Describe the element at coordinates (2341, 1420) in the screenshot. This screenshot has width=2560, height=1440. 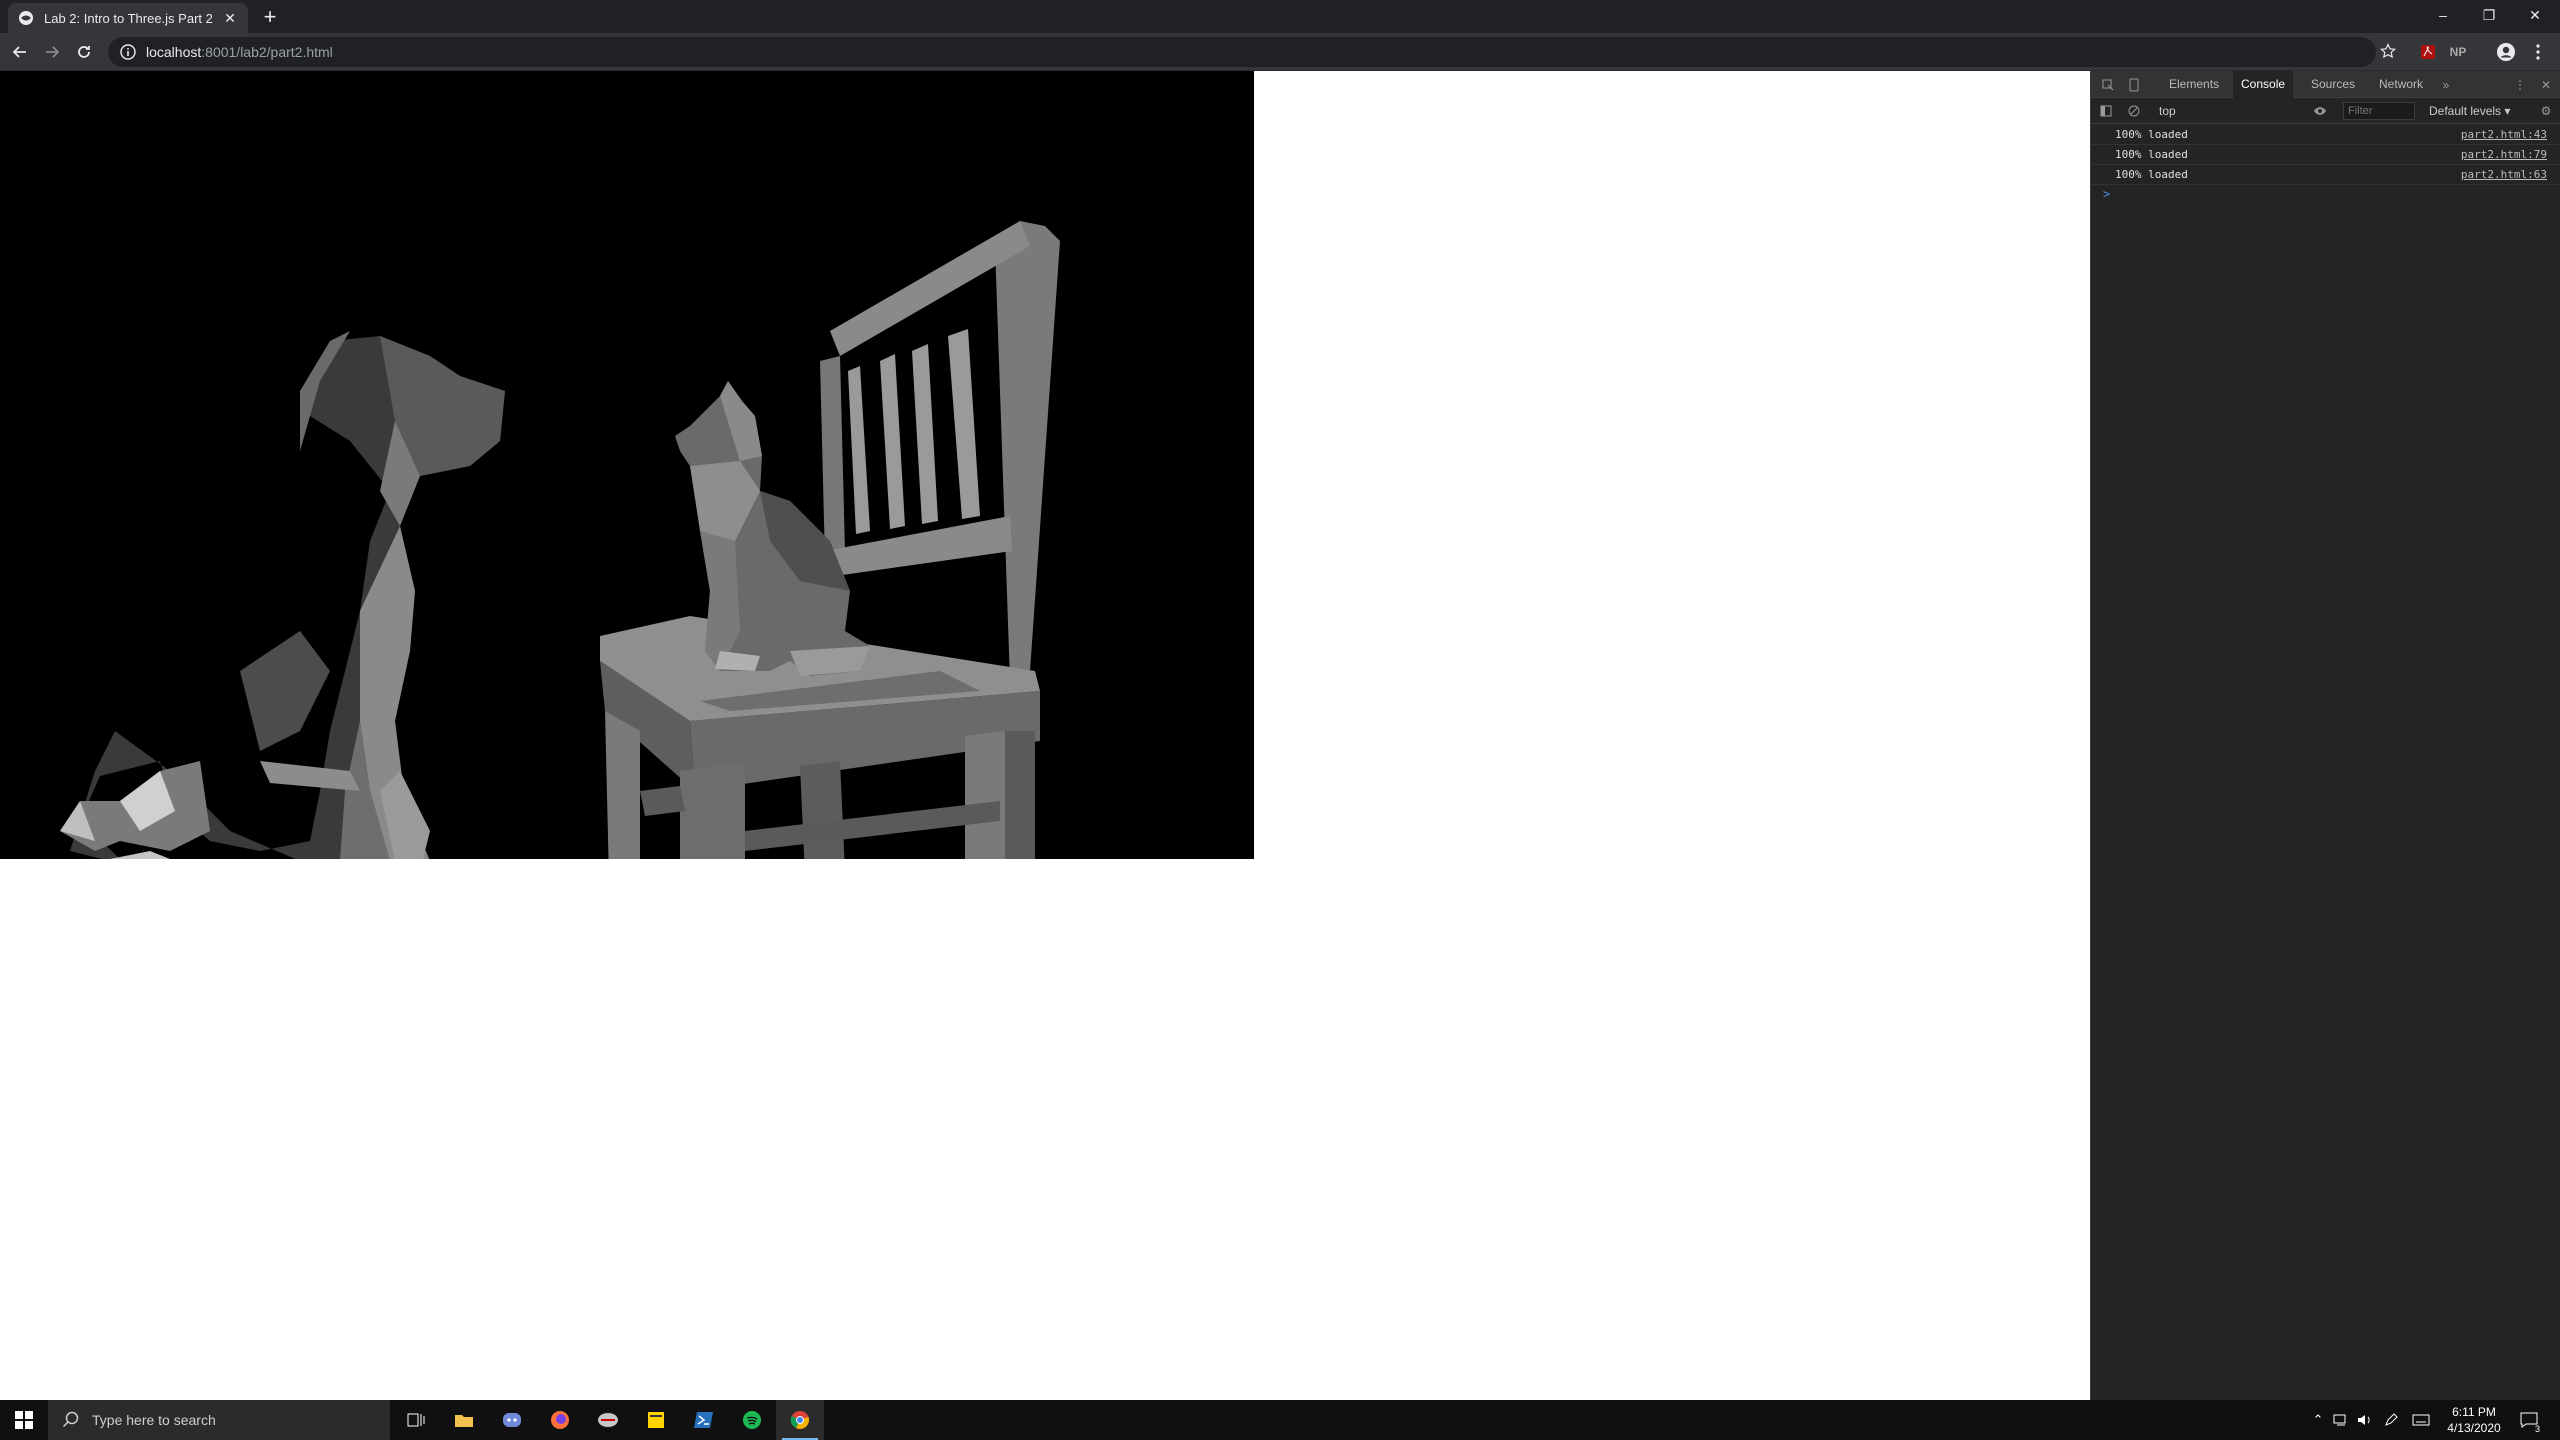
I see `network-icon` at that location.